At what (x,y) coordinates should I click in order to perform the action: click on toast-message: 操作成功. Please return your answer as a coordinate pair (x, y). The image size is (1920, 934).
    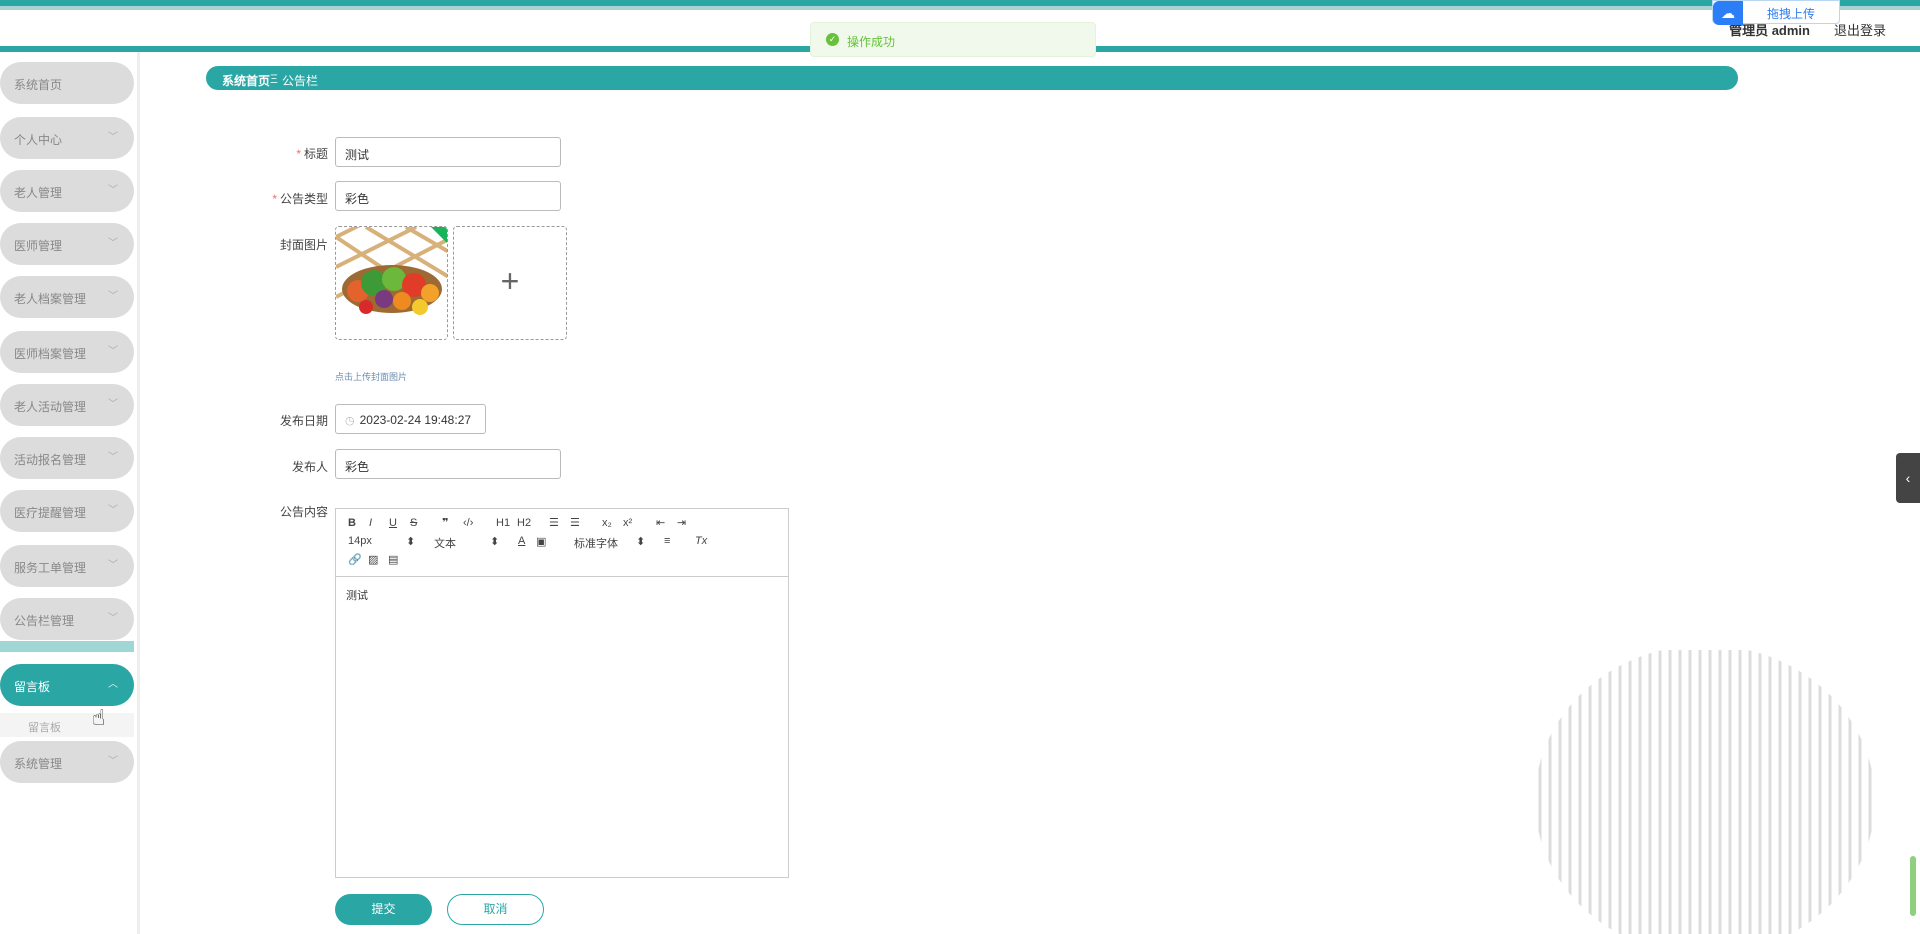
    Looking at the image, I should click on (871, 42).